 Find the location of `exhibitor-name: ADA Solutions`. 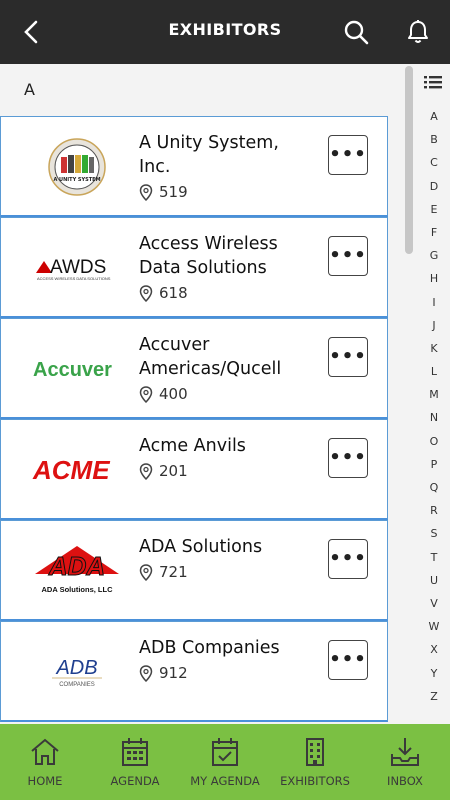

exhibitor-name: ADA Solutions is located at coordinates (201, 547).